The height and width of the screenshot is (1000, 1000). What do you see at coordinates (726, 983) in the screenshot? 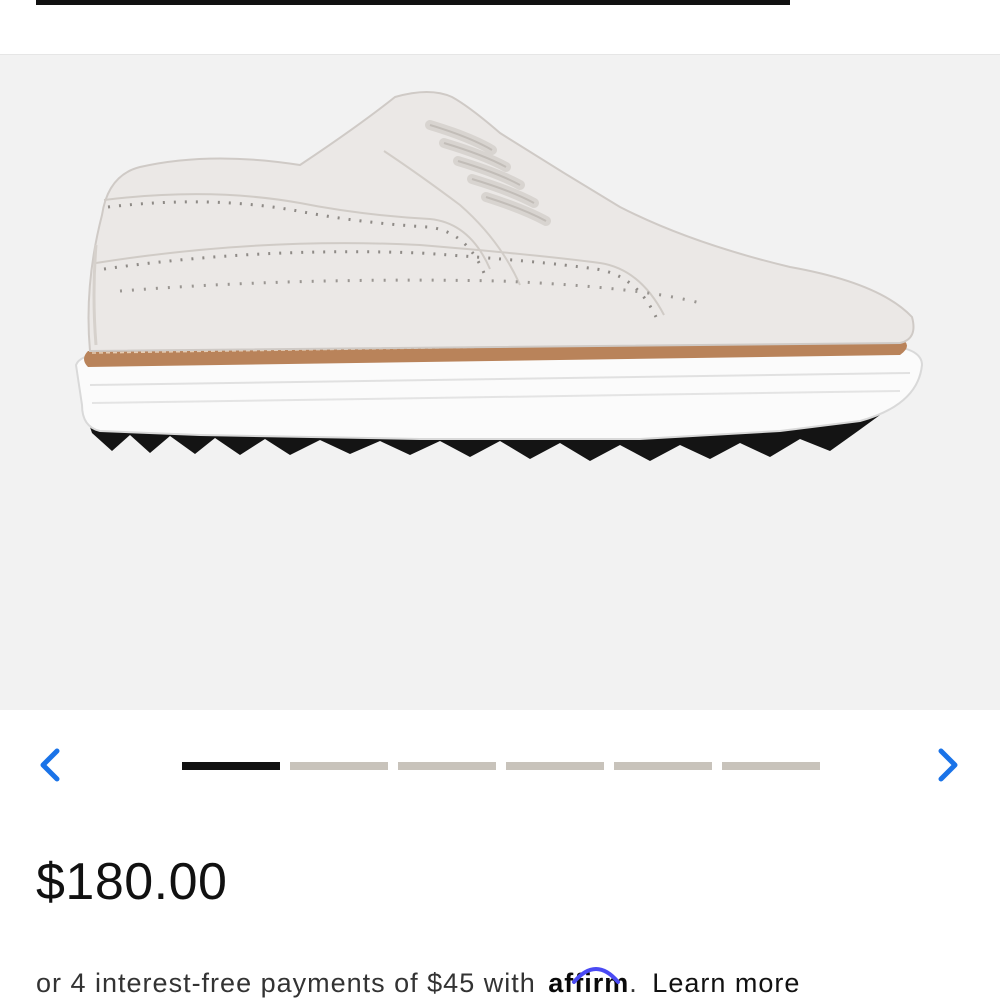
I see `learn-more-link: Learn more` at bounding box center [726, 983].